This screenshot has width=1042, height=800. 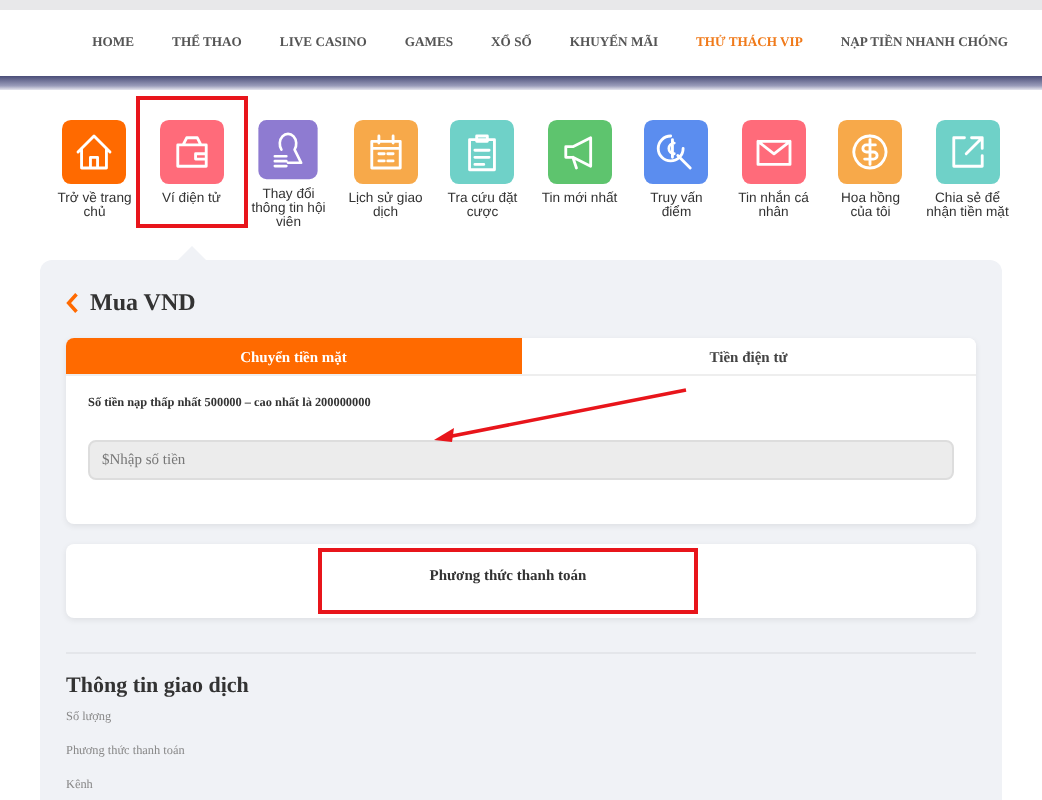 I want to click on section-title: Thông tin giao dịch, so click(x=158, y=686).